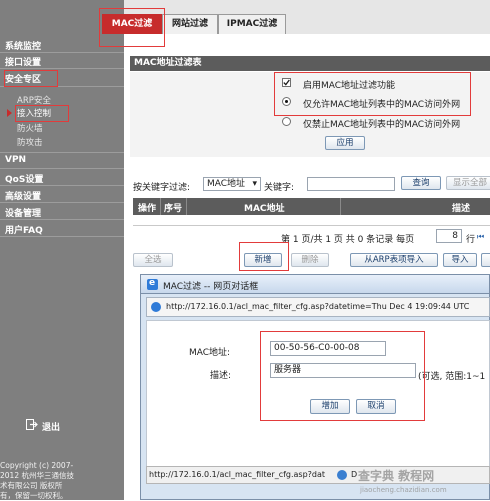  Describe the element at coordinates (221, 376) in the screenshot. I see `description-label: 描述:` at that location.